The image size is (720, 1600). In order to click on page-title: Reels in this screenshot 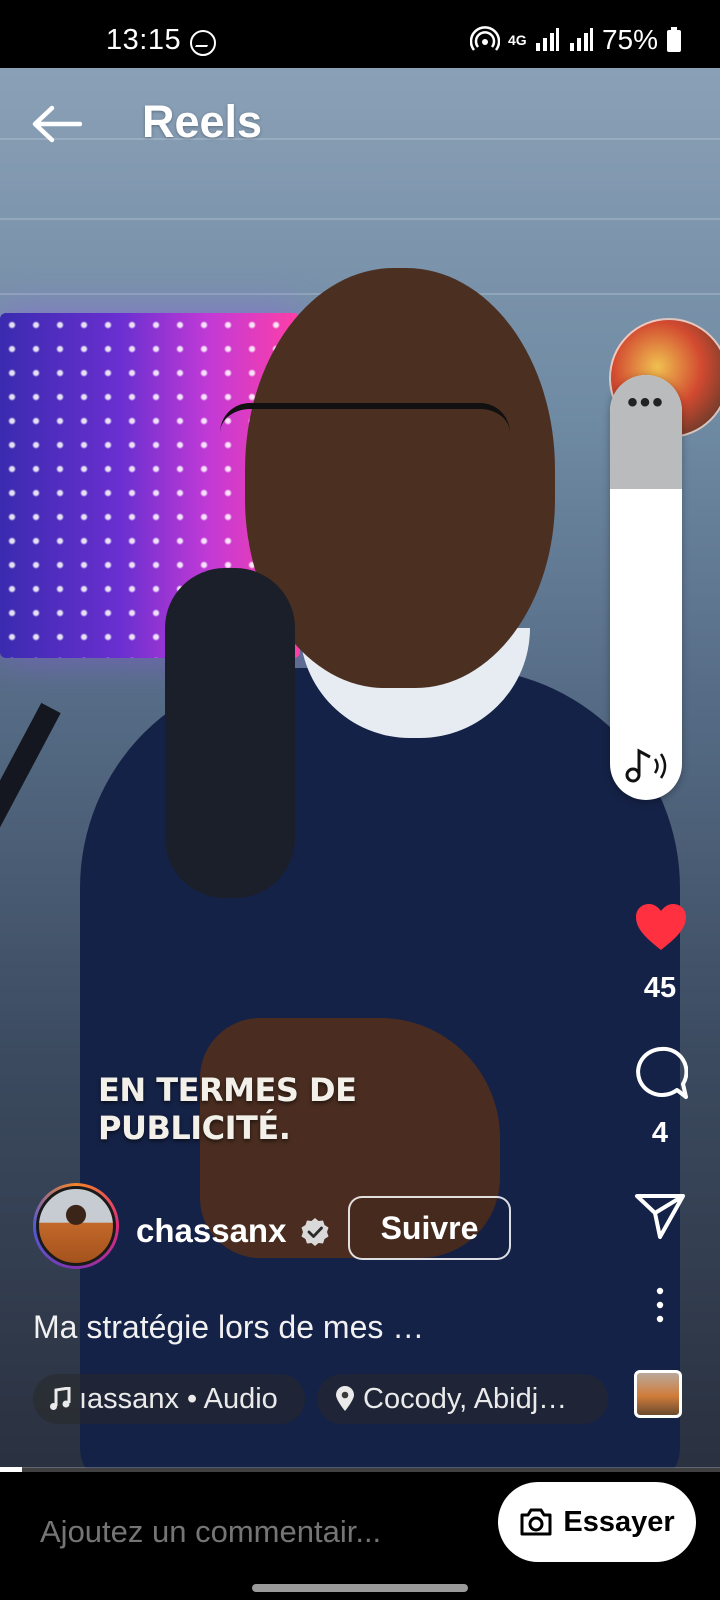, I will do `click(202, 121)`.